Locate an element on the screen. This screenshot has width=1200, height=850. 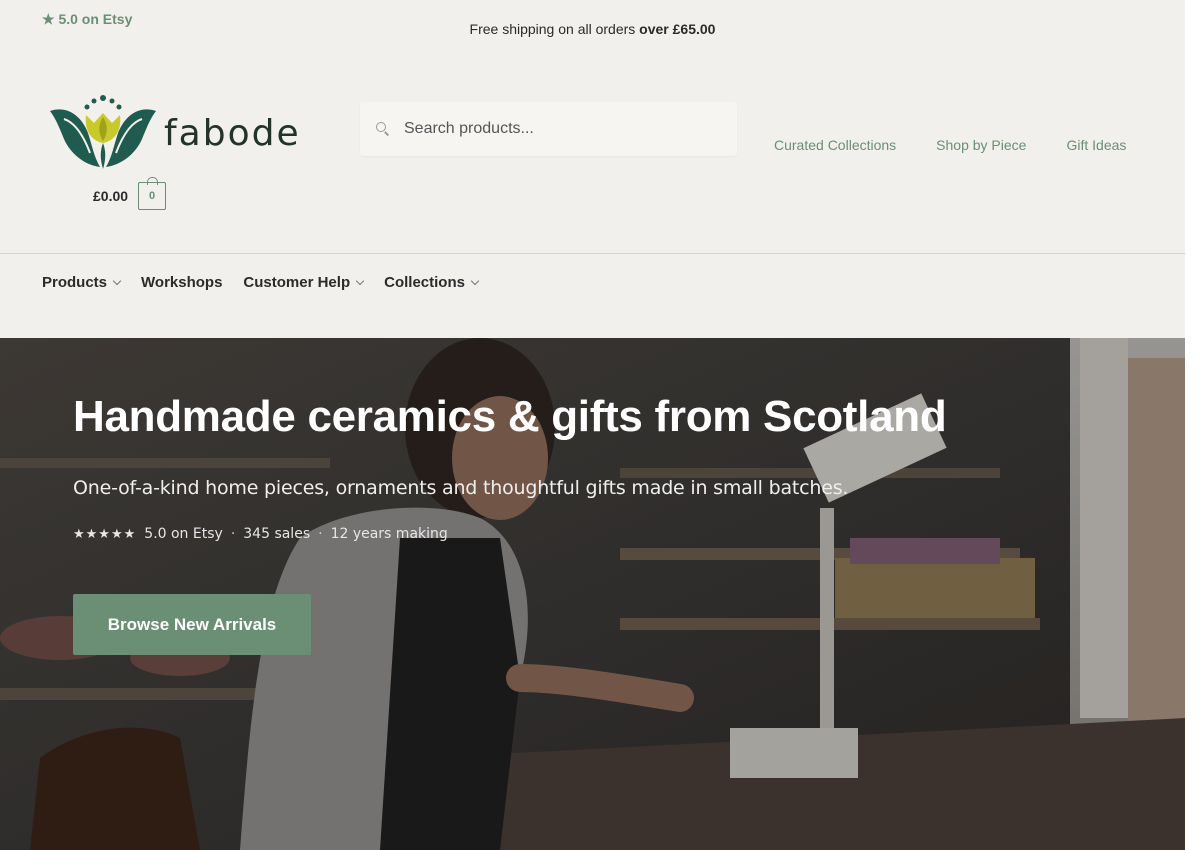
cart-summary: £0.00 0 is located at coordinates (130, 193).